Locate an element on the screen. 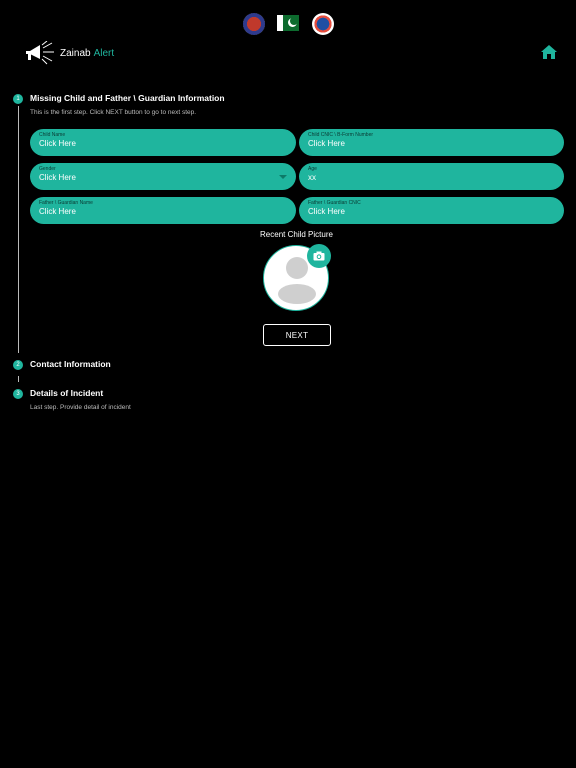 This screenshot has width=576, height=768. guardian-cnic-field: Father \ Guardian CNIC Click Here is located at coordinates (431, 210).